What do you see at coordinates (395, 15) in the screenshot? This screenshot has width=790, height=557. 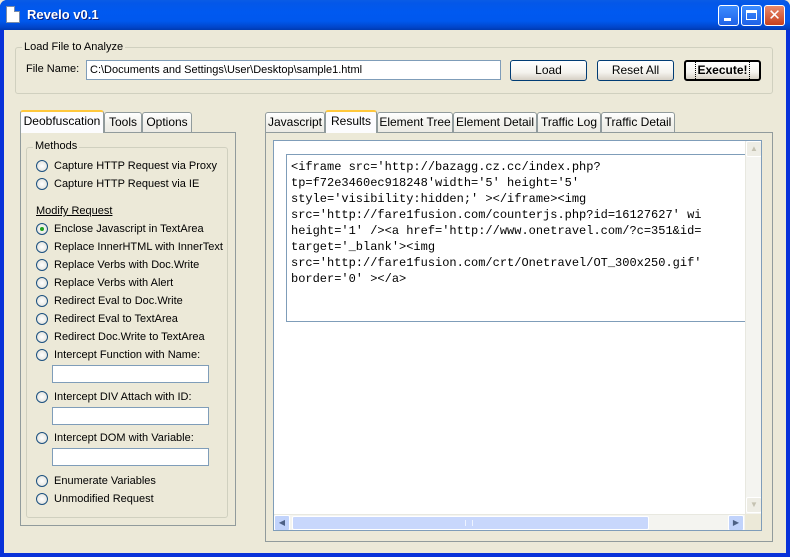 I see `title-bar: Revelo v0.1 ✕` at bounding box center [395, 15].